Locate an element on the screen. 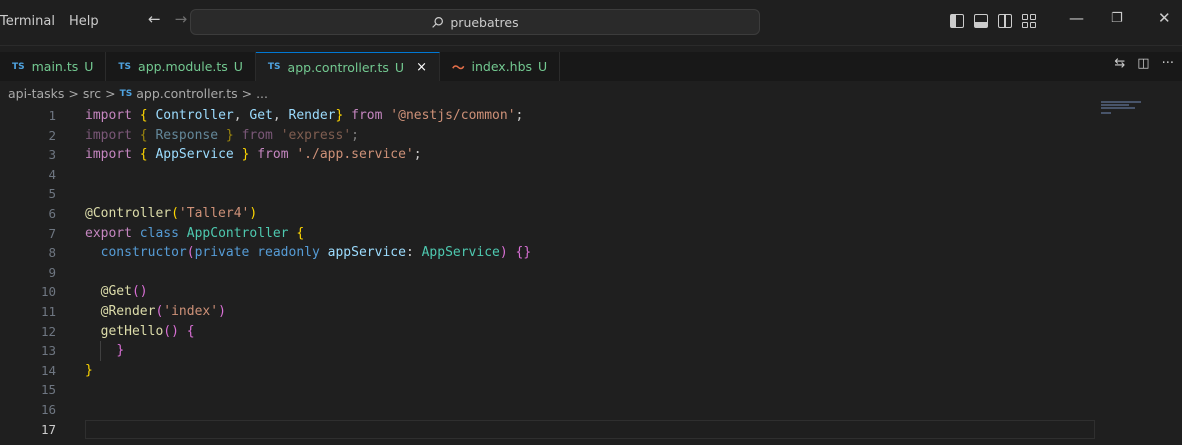 The width and height of the screenshot is (1182, 445). tab-label: app.controller.ts is located at coordinates (338, 67).